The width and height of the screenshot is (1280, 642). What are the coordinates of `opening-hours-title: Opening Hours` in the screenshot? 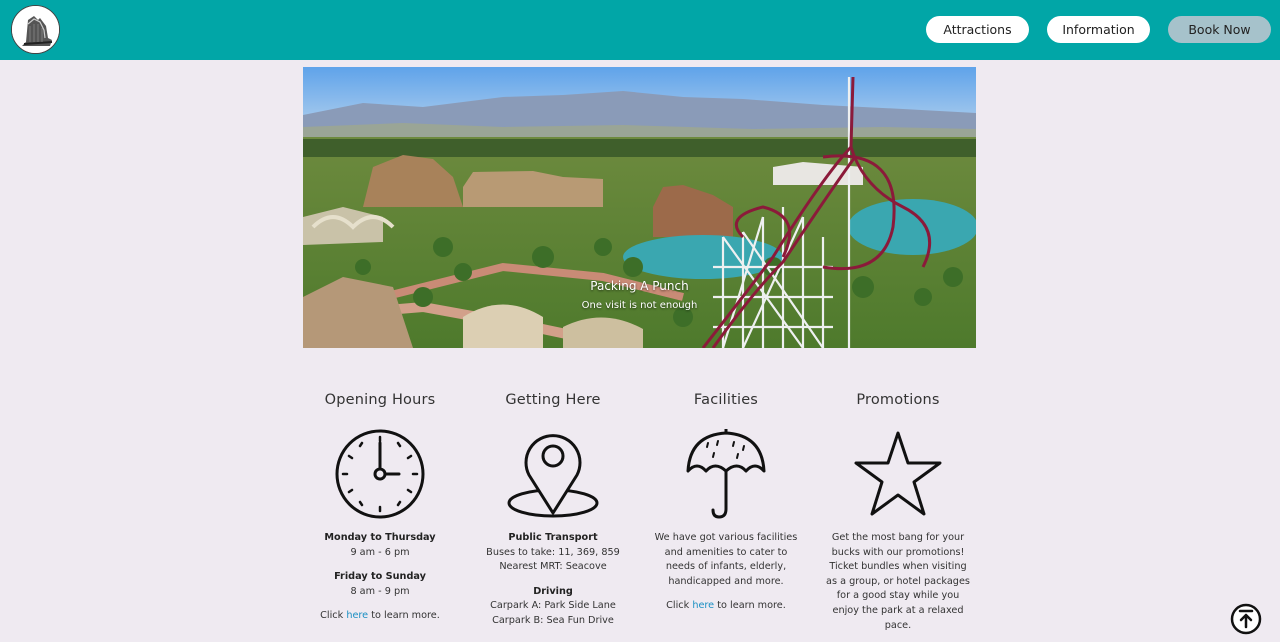 It's located at (380, 400).